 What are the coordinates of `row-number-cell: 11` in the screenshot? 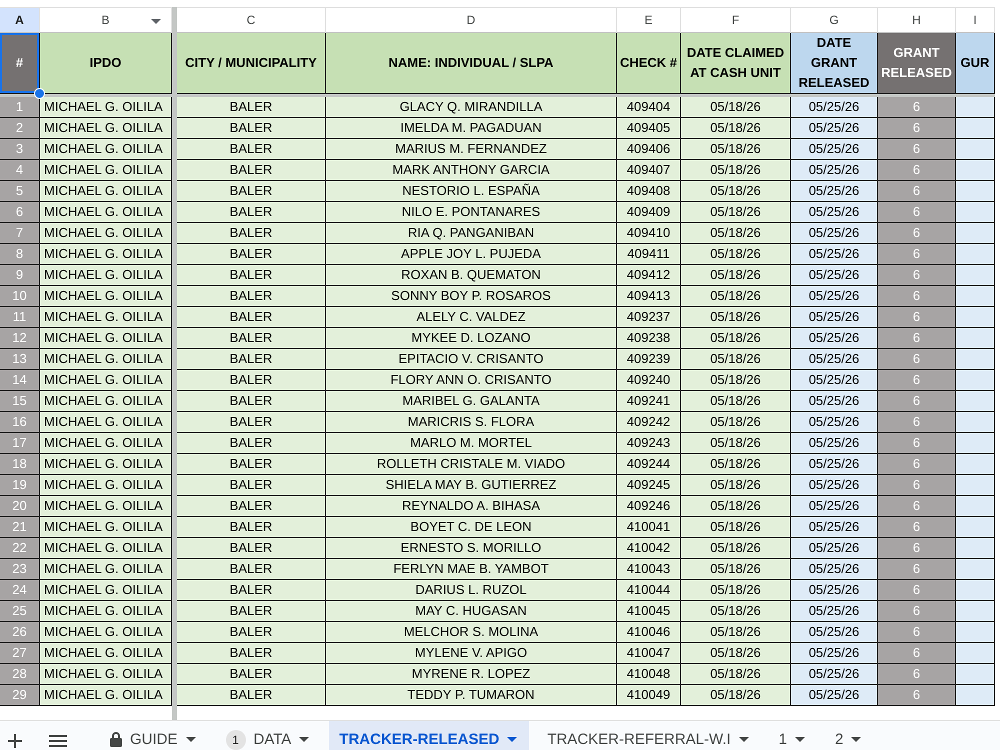 It's located at (20, 317).